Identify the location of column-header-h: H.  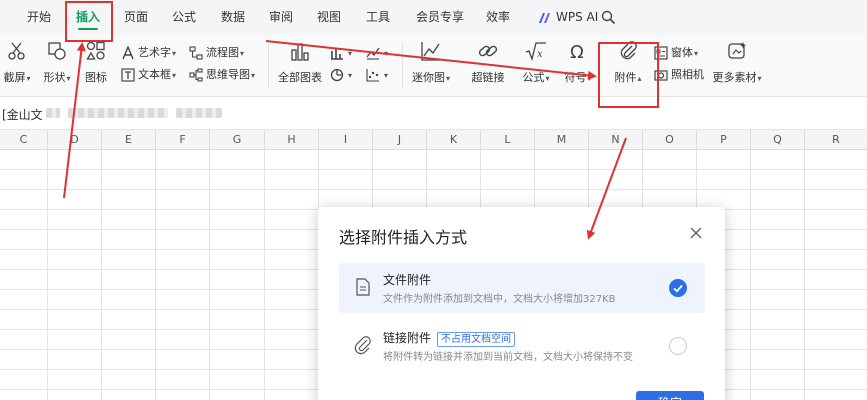
(292, 140).